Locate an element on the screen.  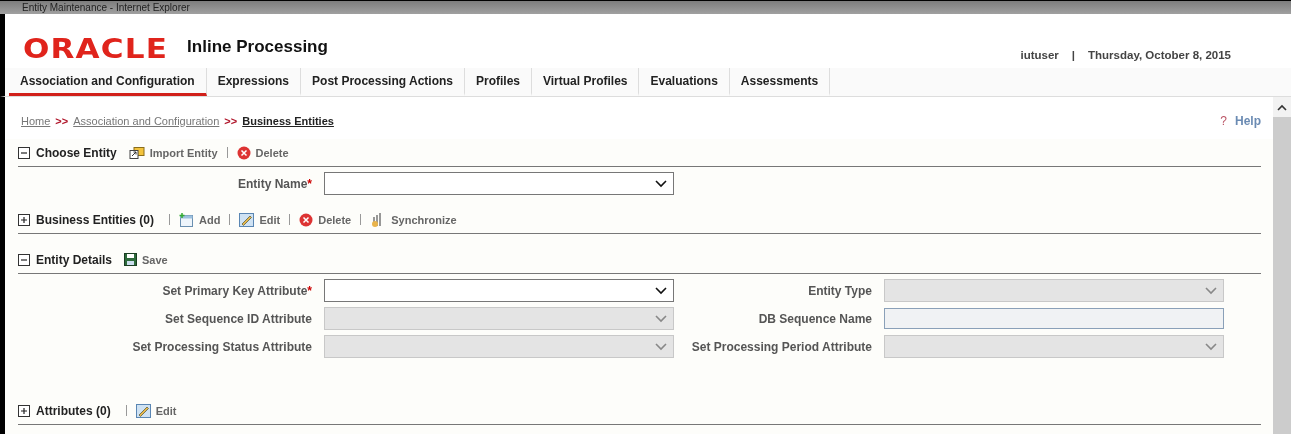
section-title: Attributes (0) is located at coordinates (73, 410).